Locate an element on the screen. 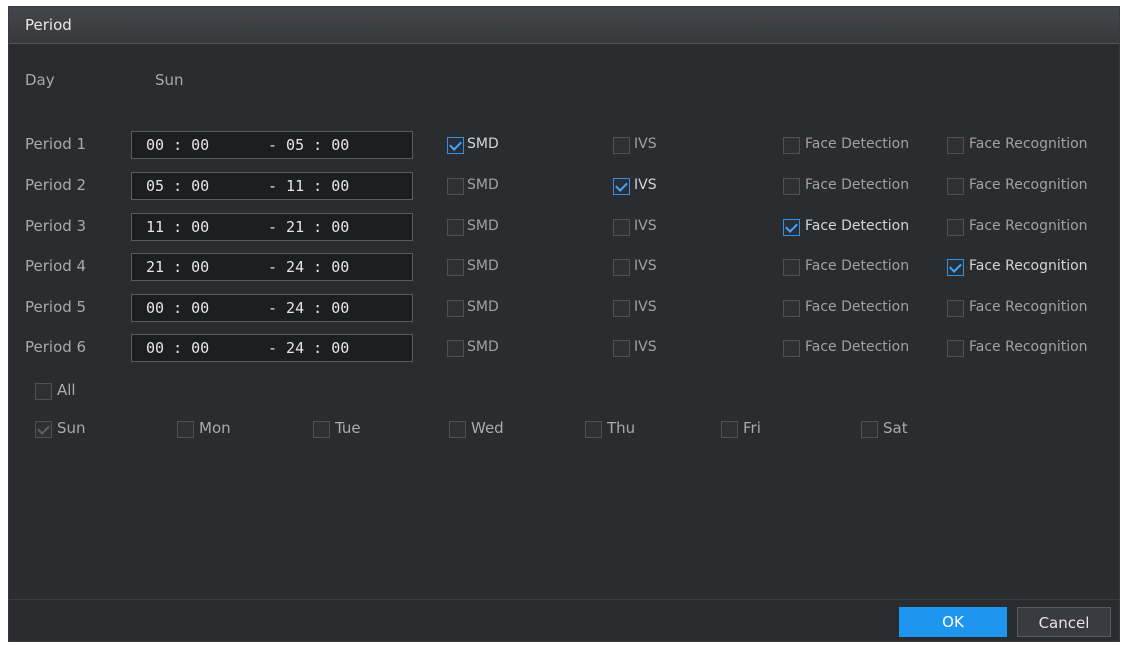 This screenshot has width=1148, height=645. period-4-time-range: 21 : 00 - 24 : 00 is located at coordinates (272, 267).